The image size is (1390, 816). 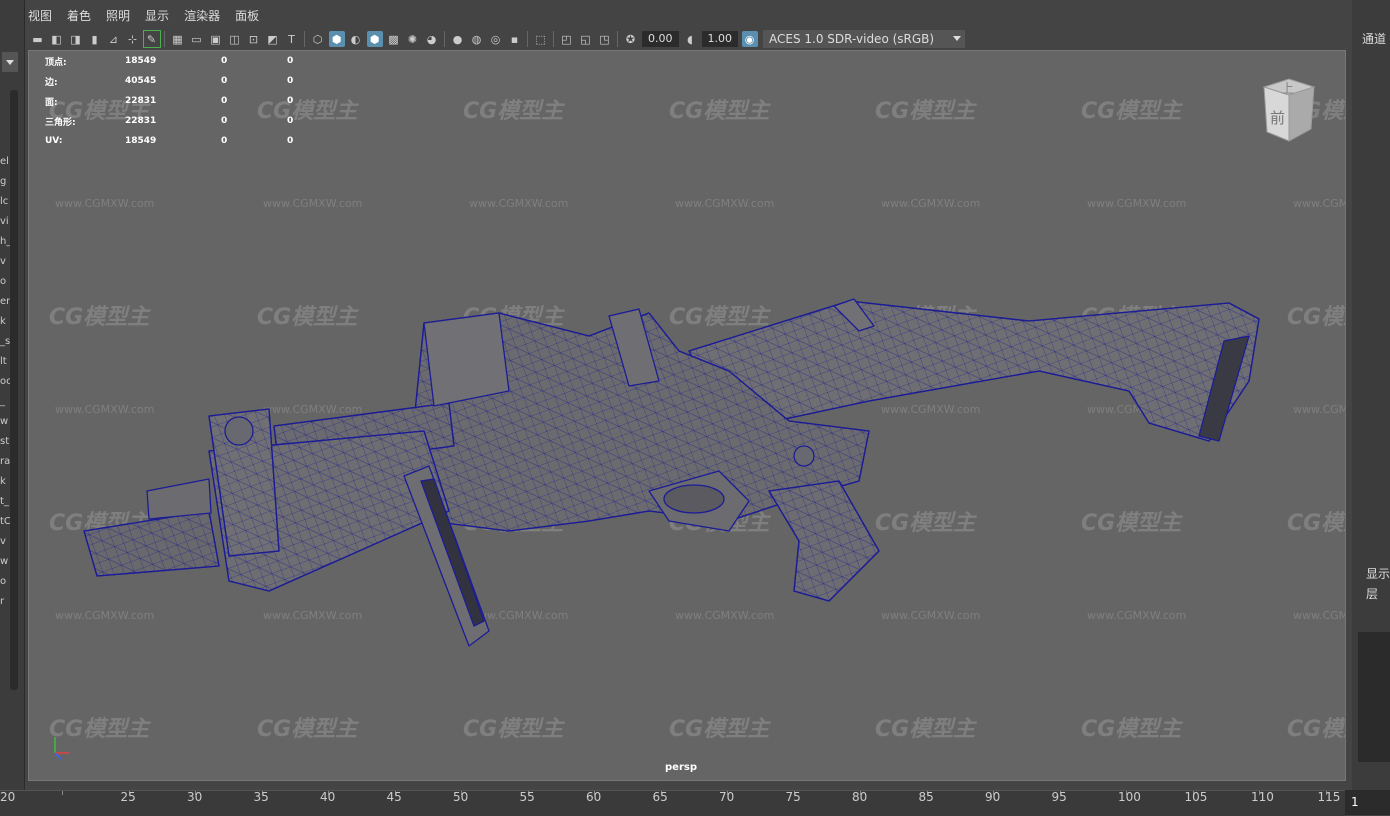 I want to click on left-panel-fragment: _, so click(x=2, y=401).